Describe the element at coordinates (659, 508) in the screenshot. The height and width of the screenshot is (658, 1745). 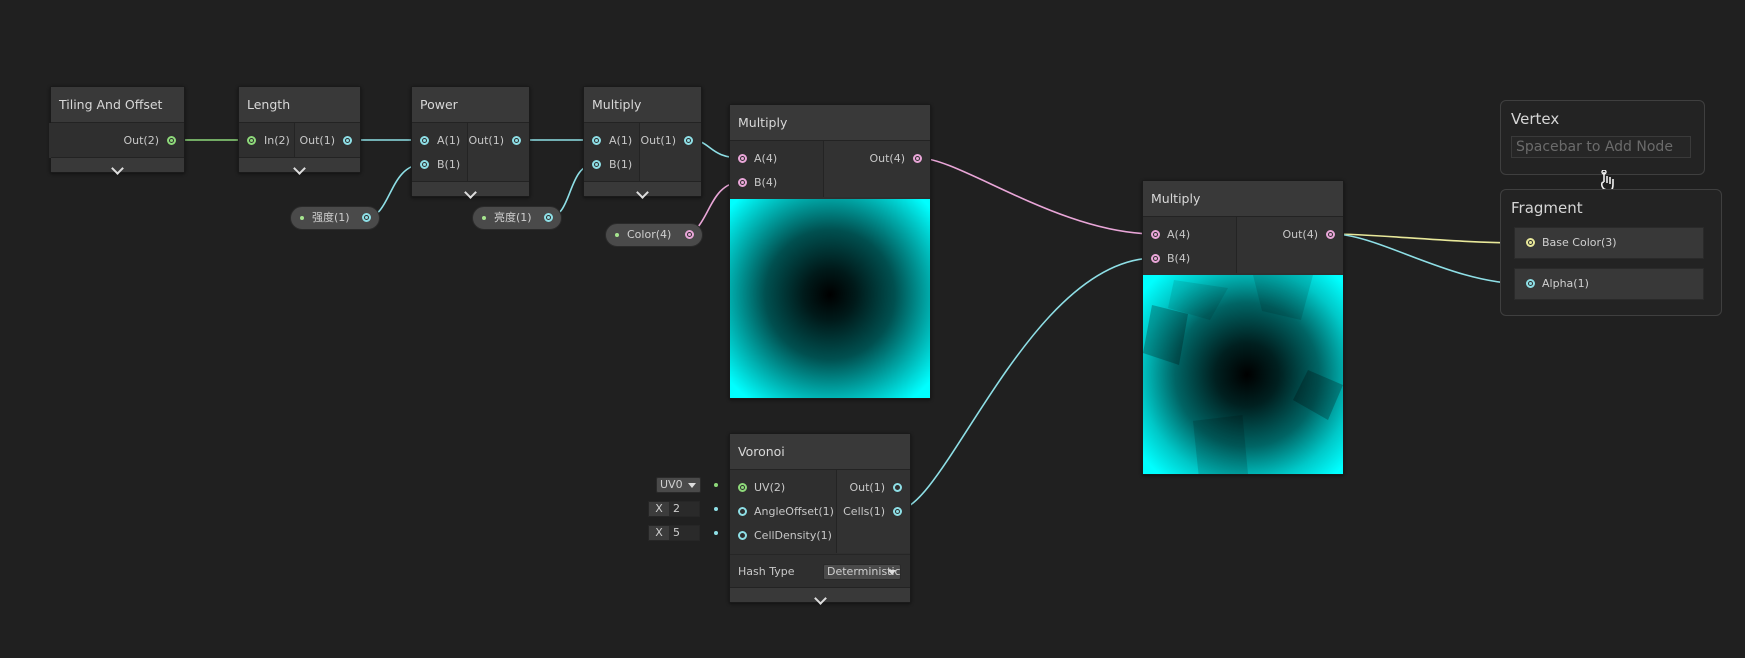
I see `axis-label: X` at that location.